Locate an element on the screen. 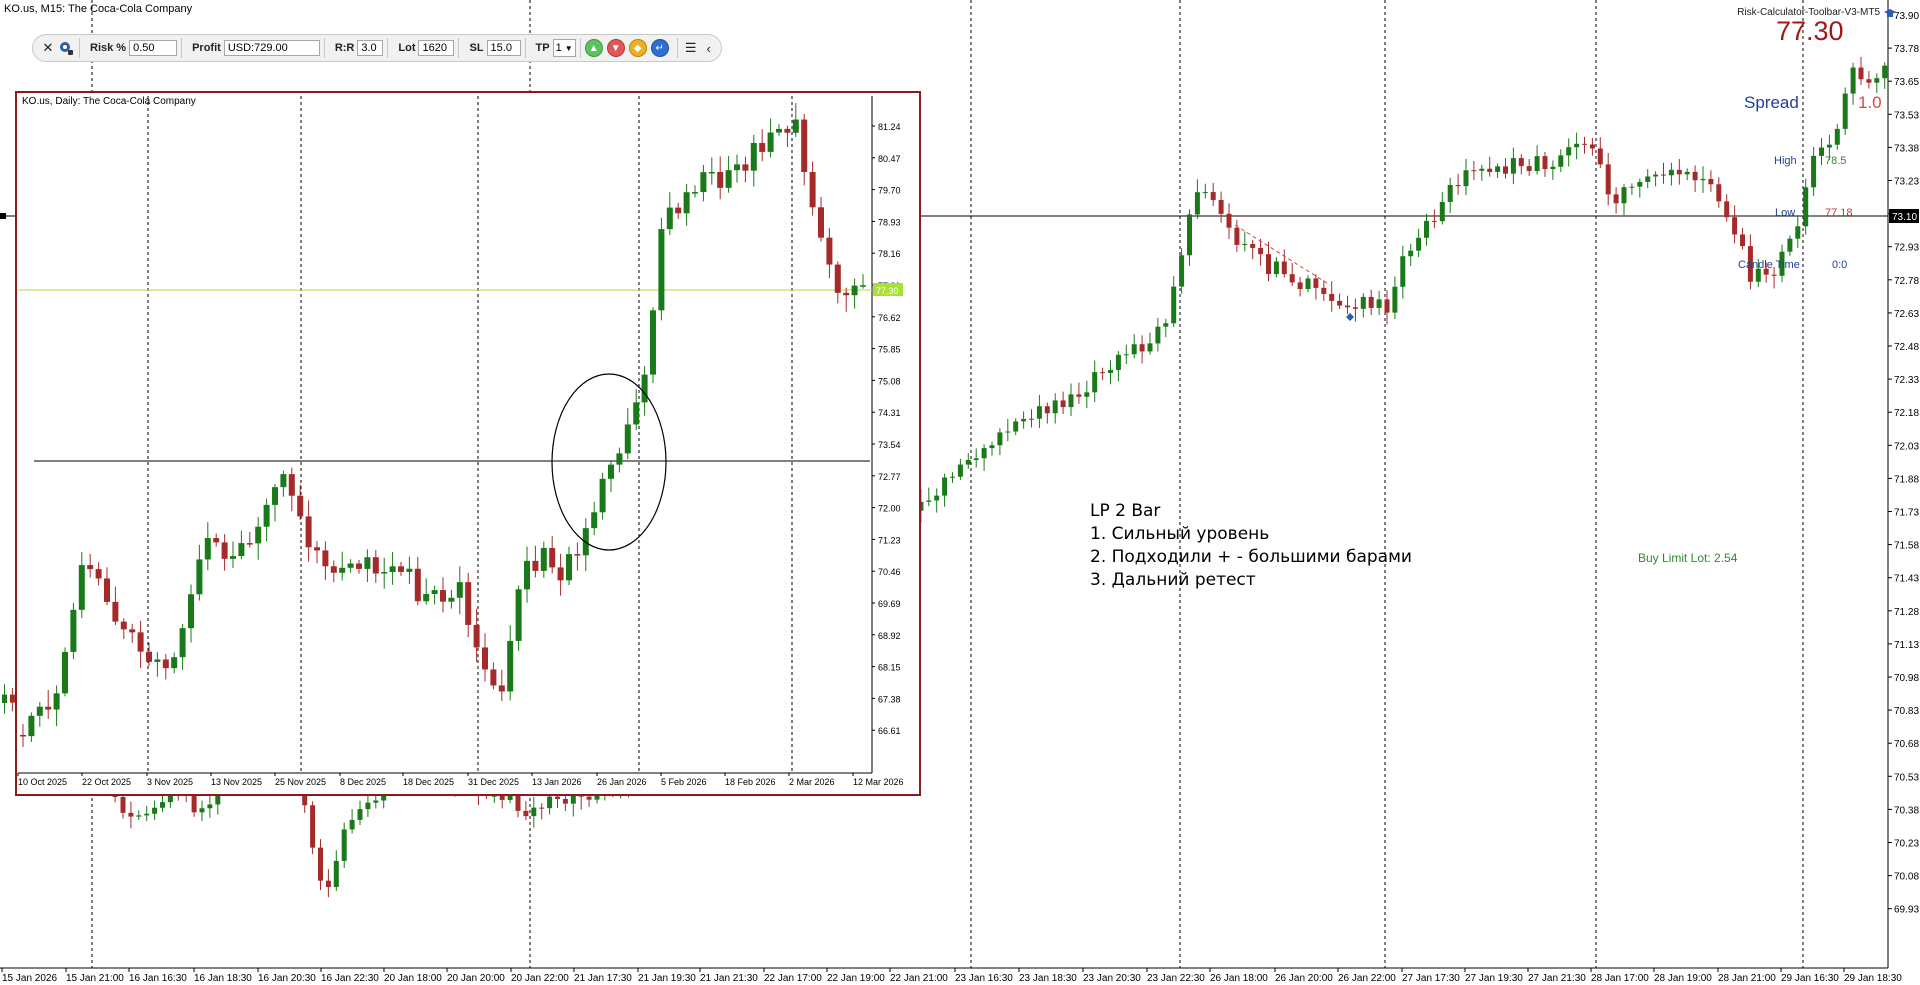  price-tick-label: 71.58 is located at coordinates (1906, 546).